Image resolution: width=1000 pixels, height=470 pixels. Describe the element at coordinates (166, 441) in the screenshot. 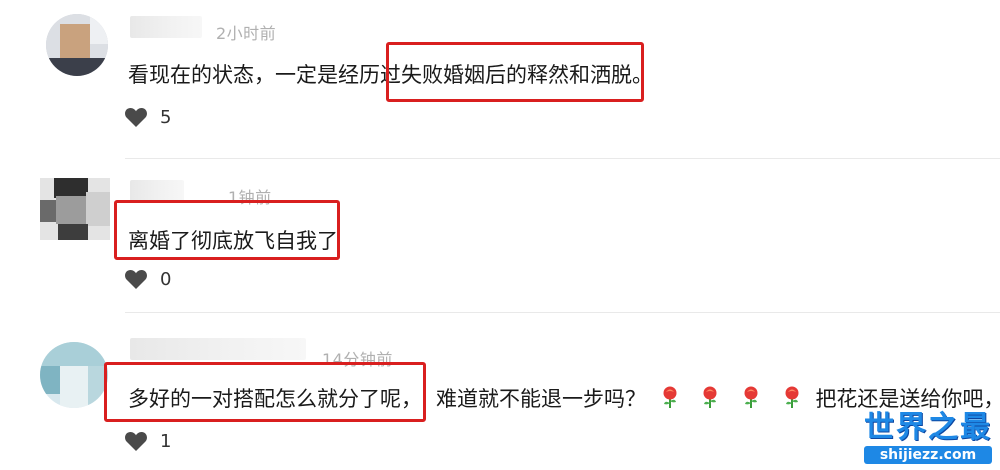

I see `like-count: 1` at that location.